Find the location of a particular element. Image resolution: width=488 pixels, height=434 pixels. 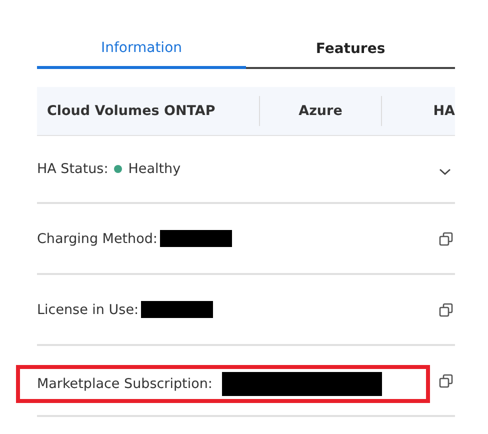

tab: Features is located at coordinates (350, 52).